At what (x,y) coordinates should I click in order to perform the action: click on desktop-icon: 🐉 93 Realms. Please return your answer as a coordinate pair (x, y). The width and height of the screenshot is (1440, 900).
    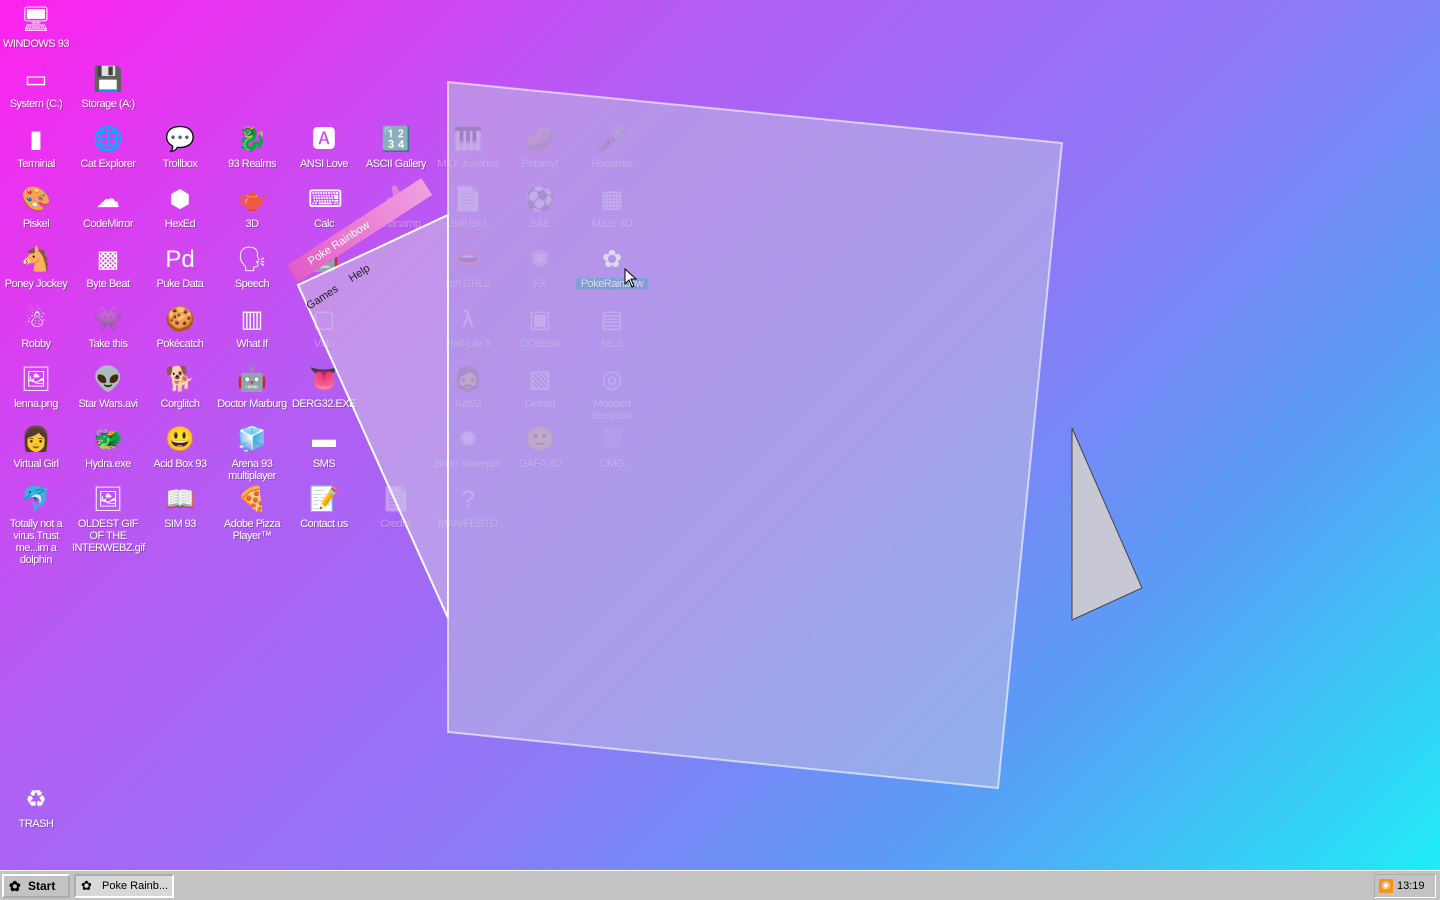
    Looking at the image, I should click on (252, 147).